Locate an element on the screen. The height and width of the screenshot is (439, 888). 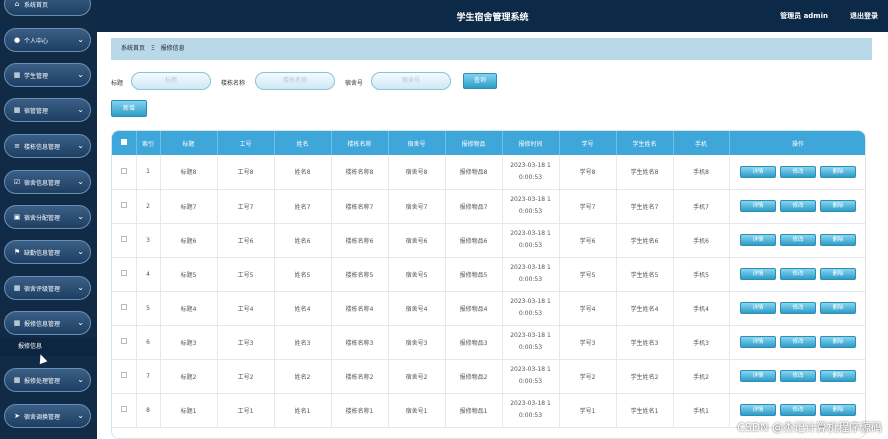
dorm-filter-input: 宿舍号 is located at coordinates (411, 81).